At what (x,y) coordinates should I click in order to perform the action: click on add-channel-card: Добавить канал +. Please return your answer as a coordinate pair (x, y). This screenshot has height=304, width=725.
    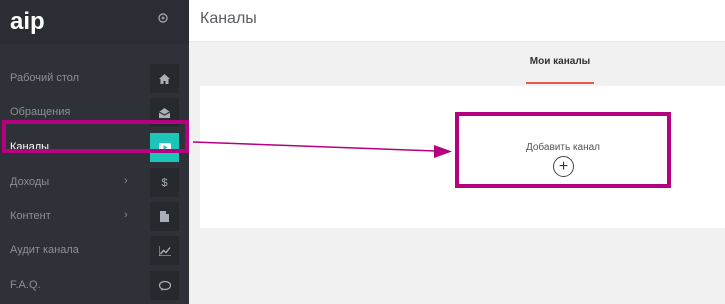
    Looking at the image, I should click on (563, 150).